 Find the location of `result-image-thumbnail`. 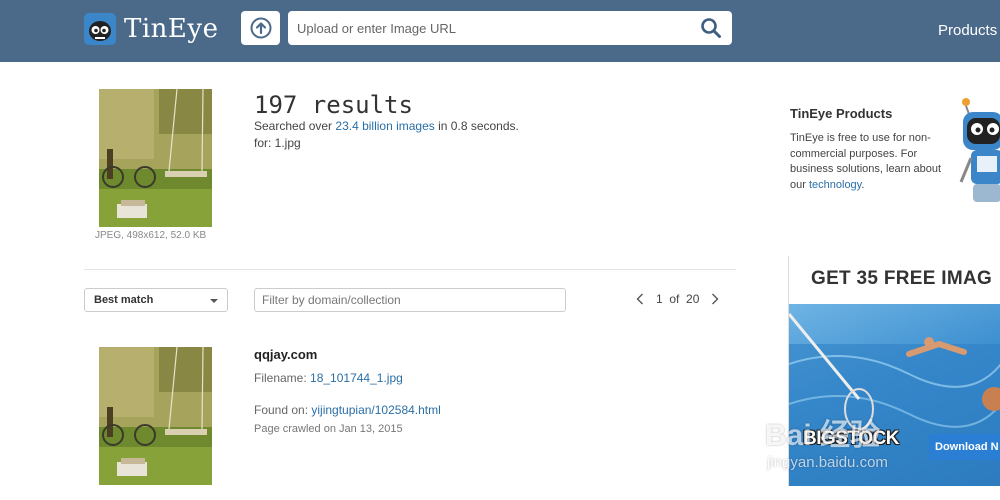

result-image-thumbnail is located at coordinates (155, 416).